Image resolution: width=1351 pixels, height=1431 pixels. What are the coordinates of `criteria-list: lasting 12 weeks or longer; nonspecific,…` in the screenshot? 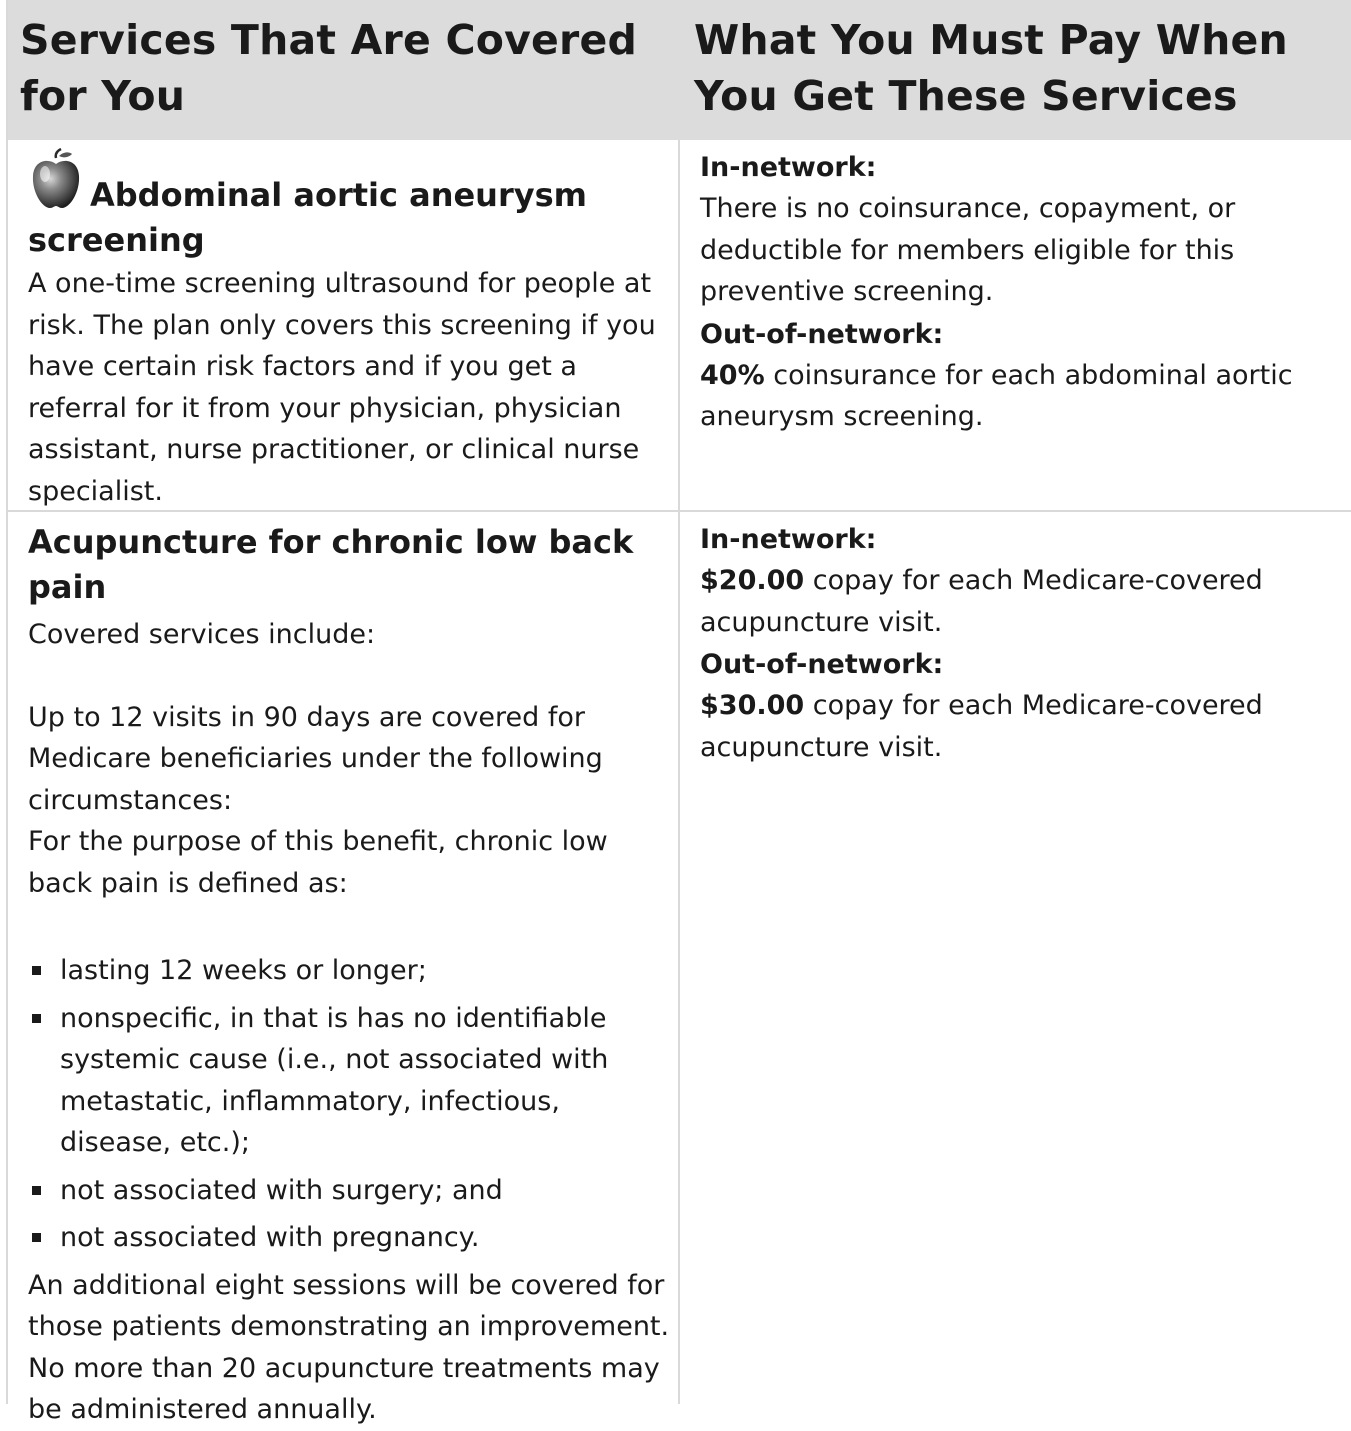 It's located at (349, 1104).